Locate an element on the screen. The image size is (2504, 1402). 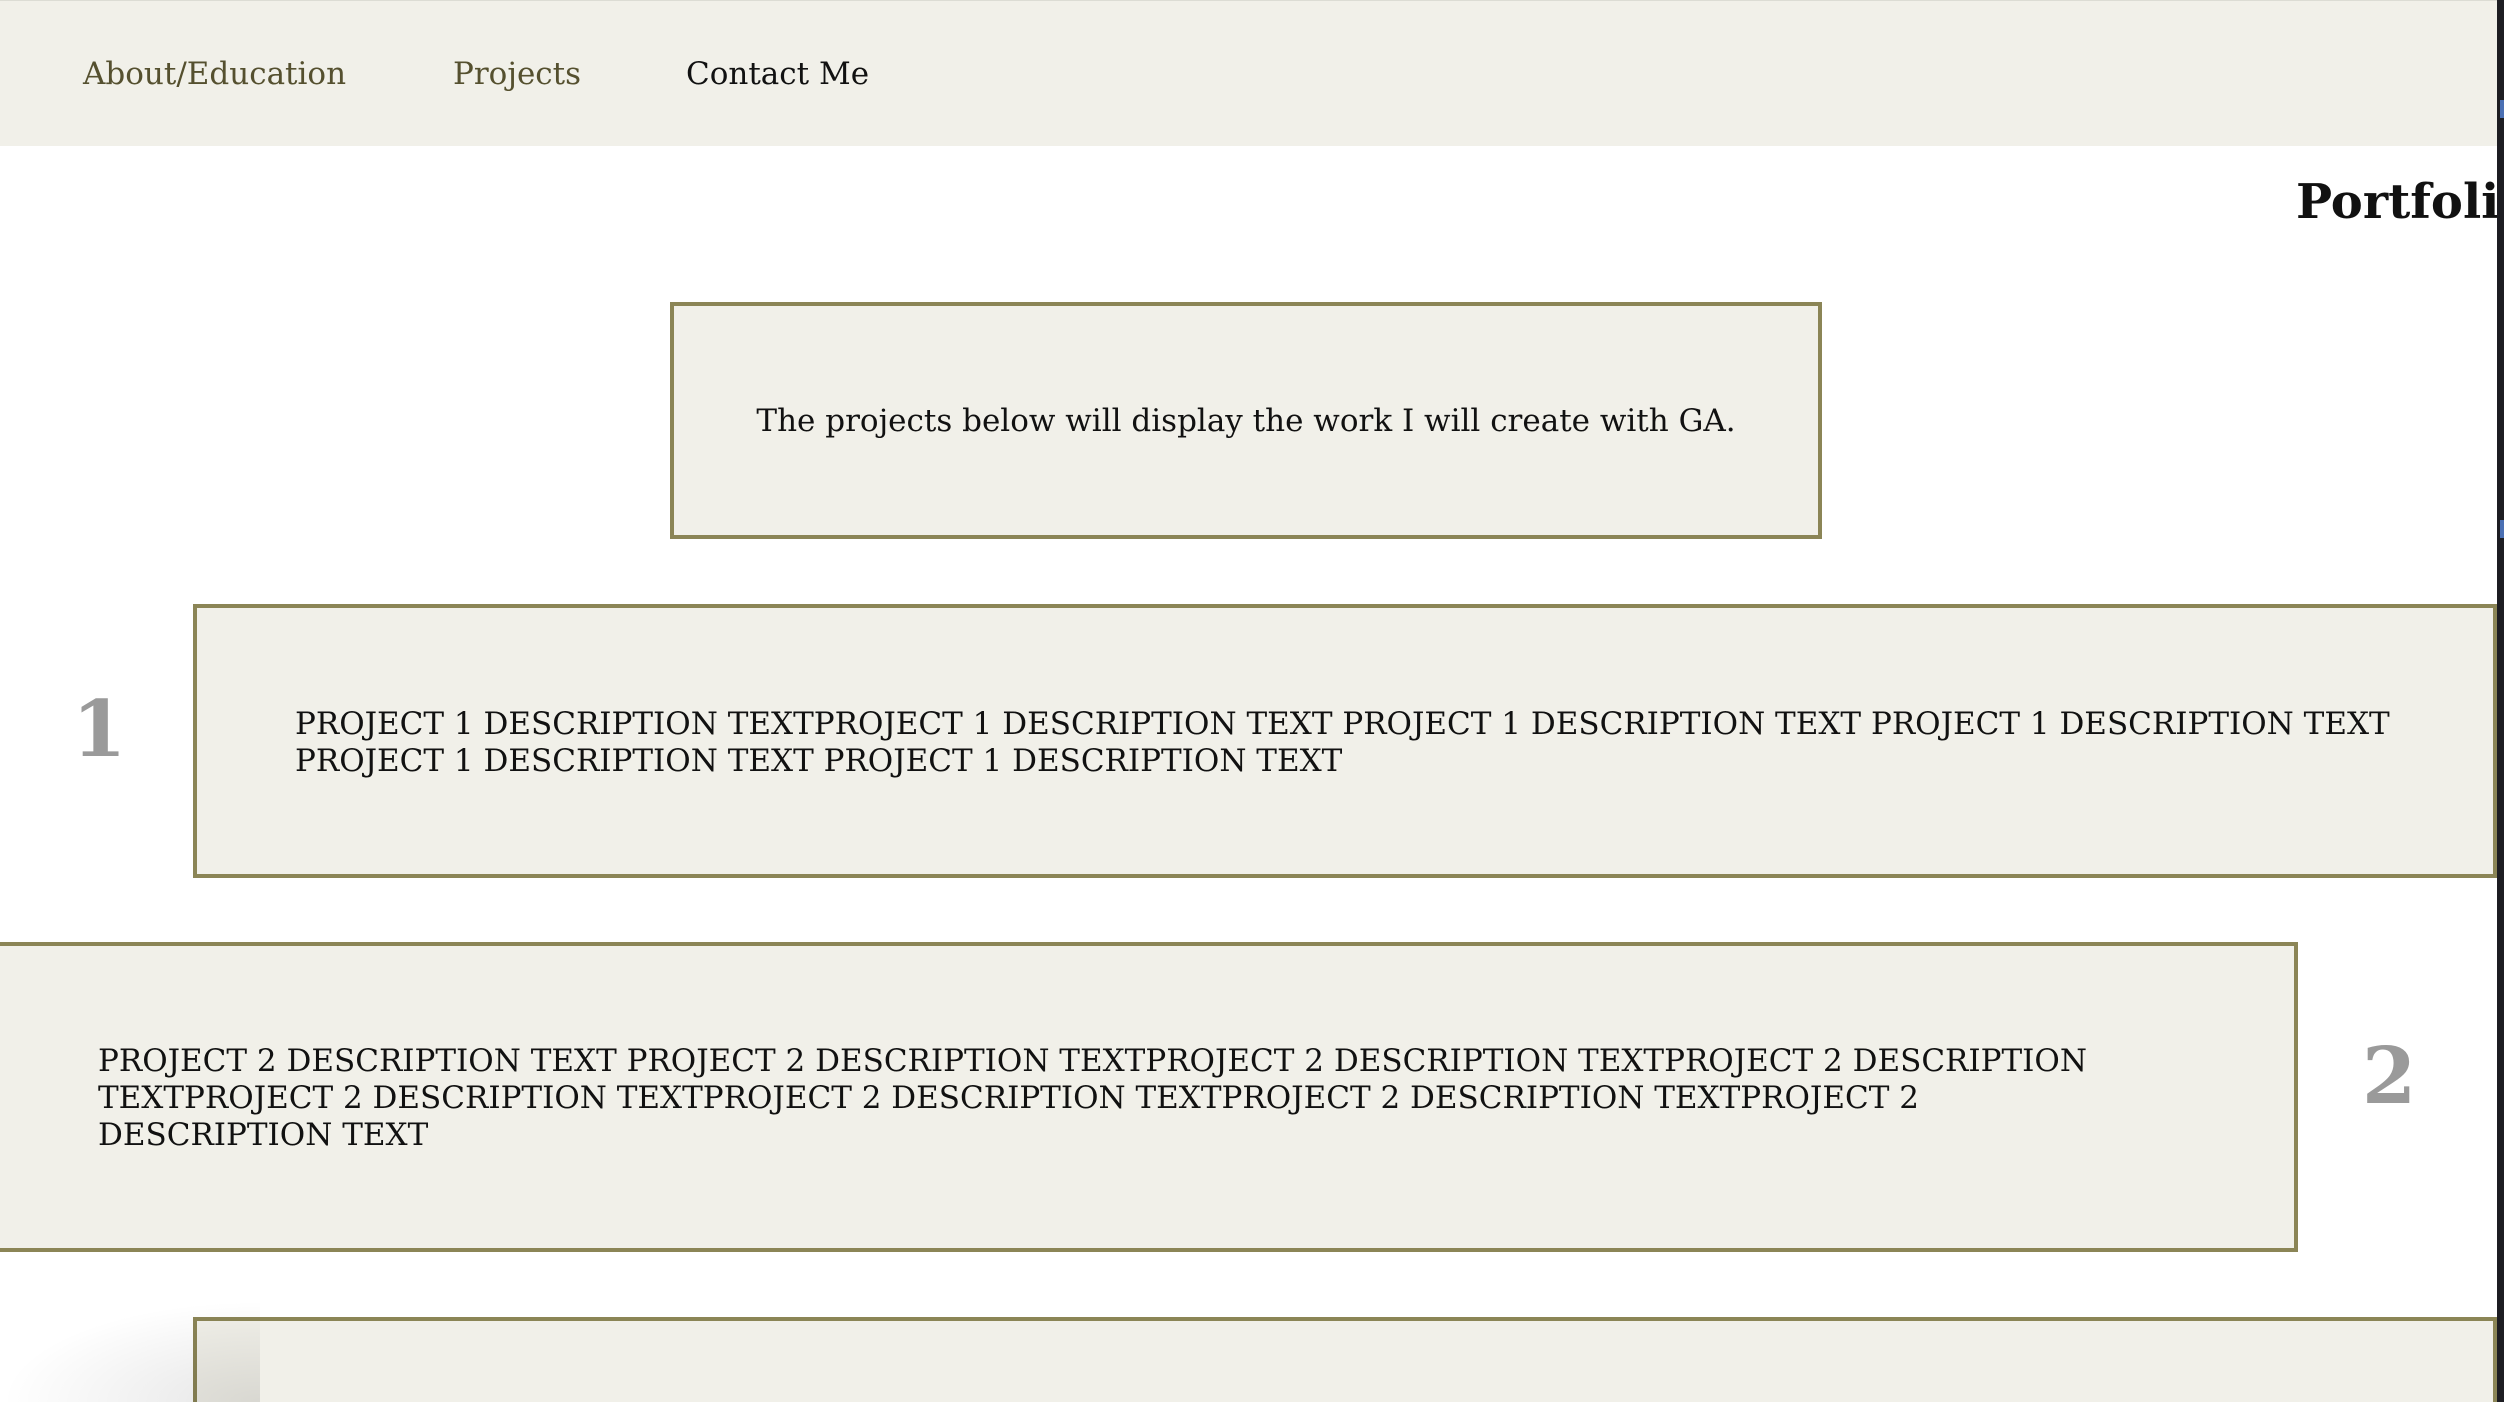
site-title: Portfolio is located at coordinates (2400, 202).